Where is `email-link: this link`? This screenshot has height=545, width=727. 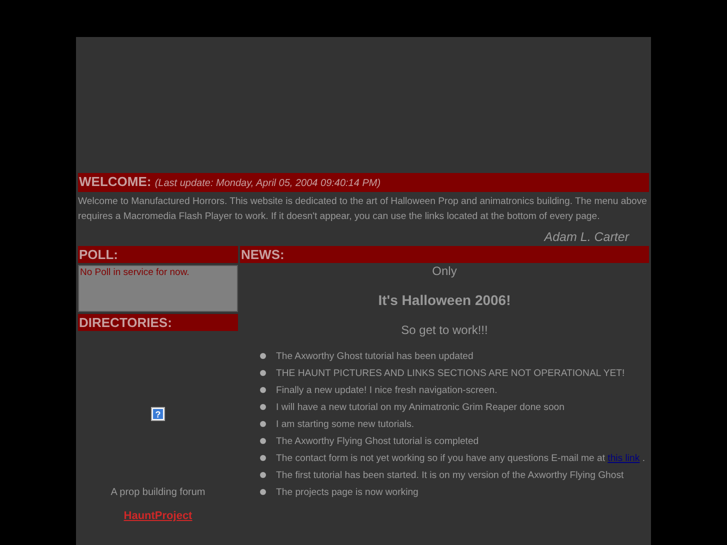 email-link: this link is located at coordinates (624, 458).